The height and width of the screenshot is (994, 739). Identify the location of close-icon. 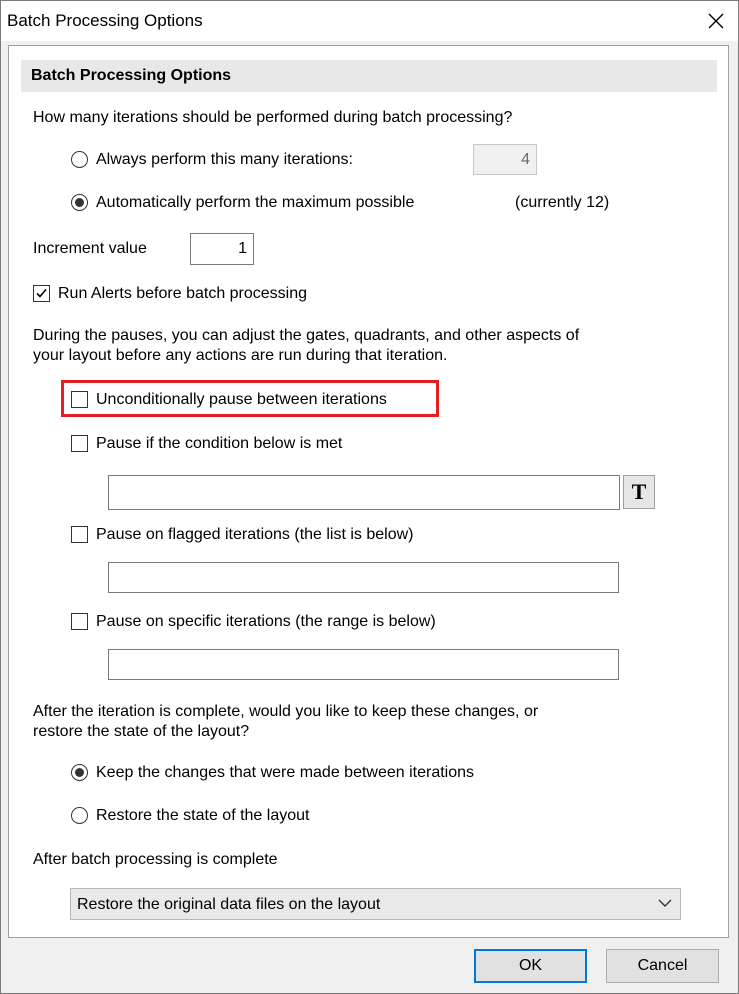
(716, 21).